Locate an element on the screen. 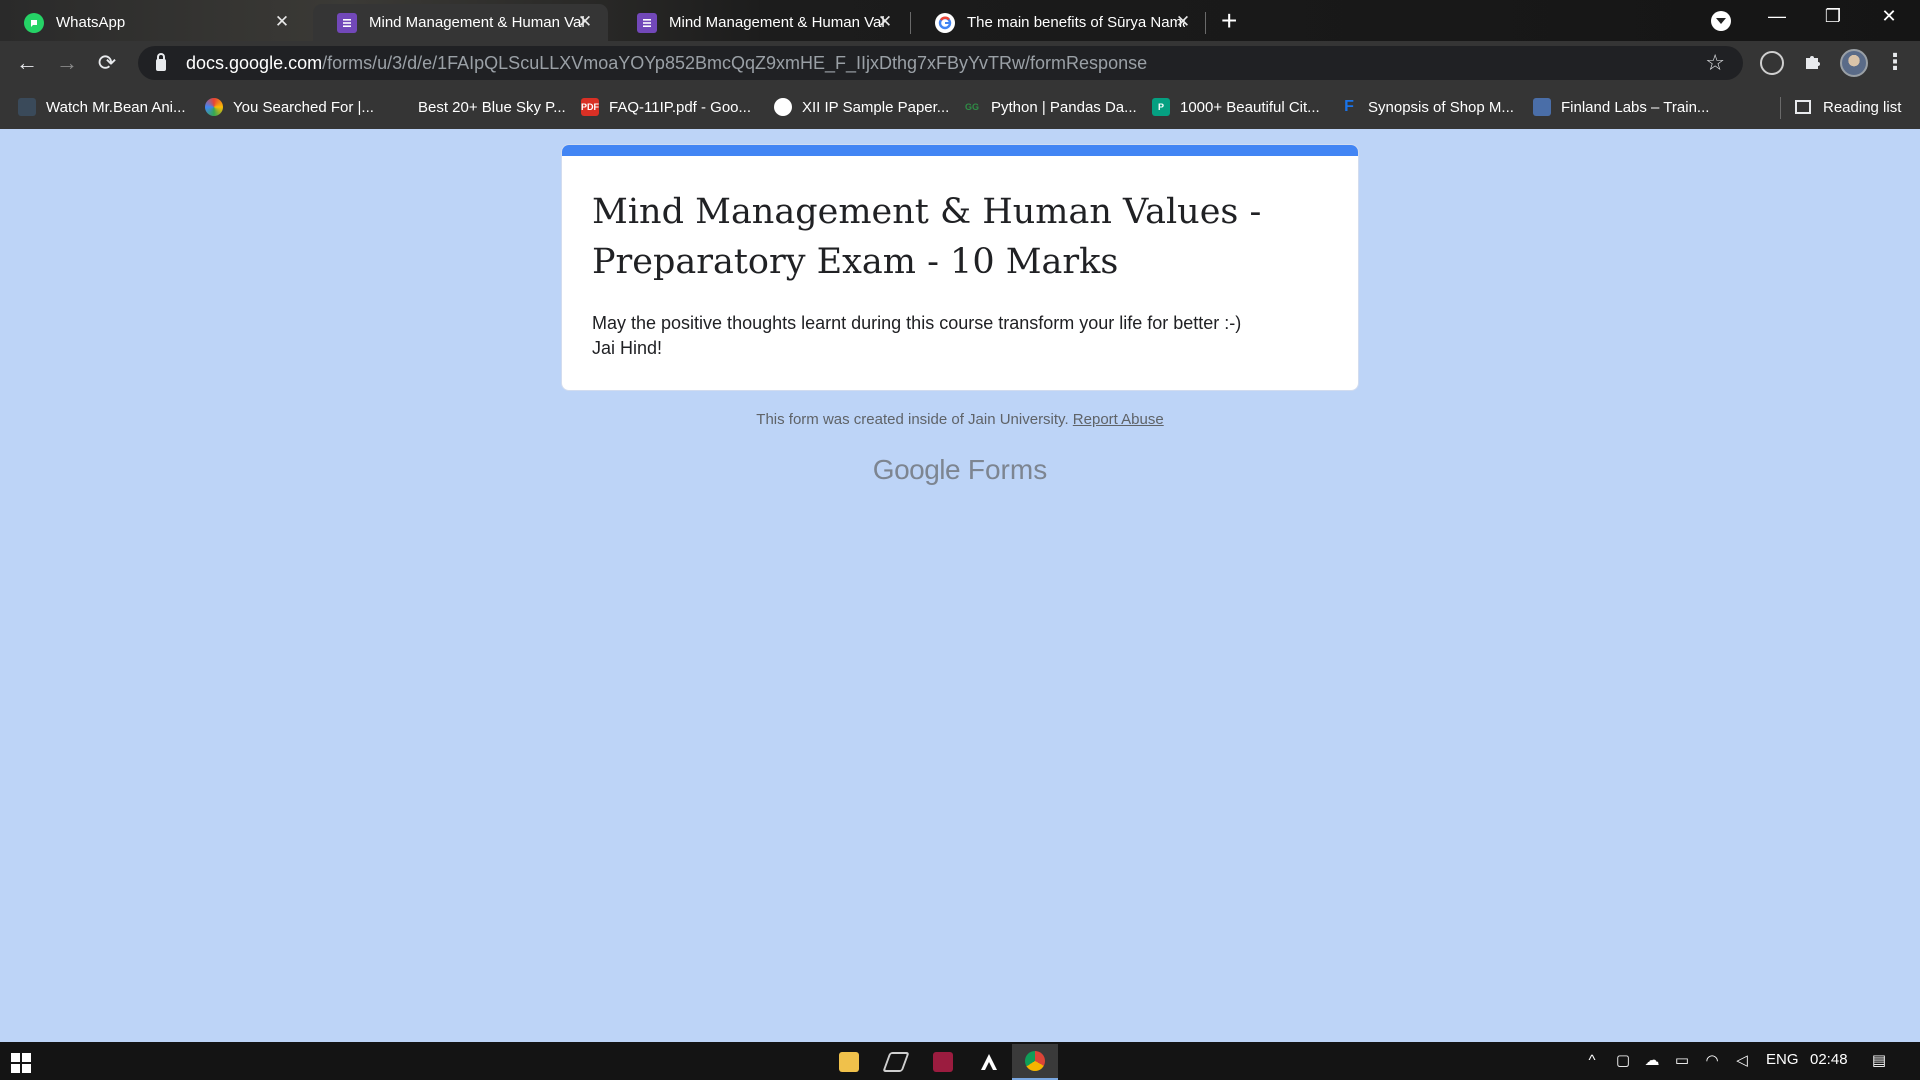 This screenshot has width=1920, height=1080. pexels-icon: P is located at coordinates (1161, 107).